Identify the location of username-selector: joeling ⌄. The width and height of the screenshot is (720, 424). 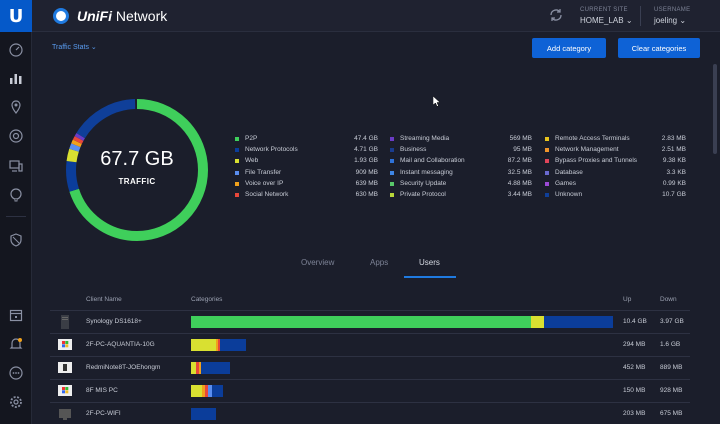
(670, 20).